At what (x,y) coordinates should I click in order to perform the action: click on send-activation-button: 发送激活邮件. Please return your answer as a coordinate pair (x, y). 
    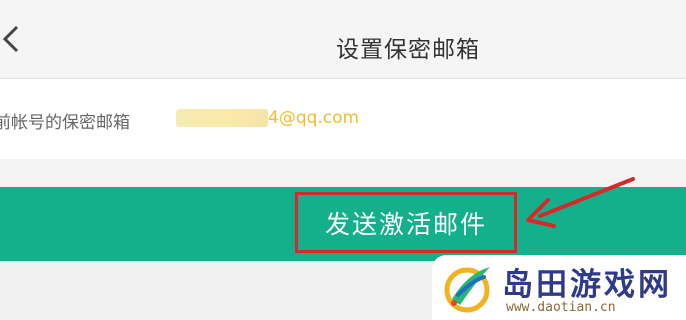
    Looking at the image, I should click on (406, 222).